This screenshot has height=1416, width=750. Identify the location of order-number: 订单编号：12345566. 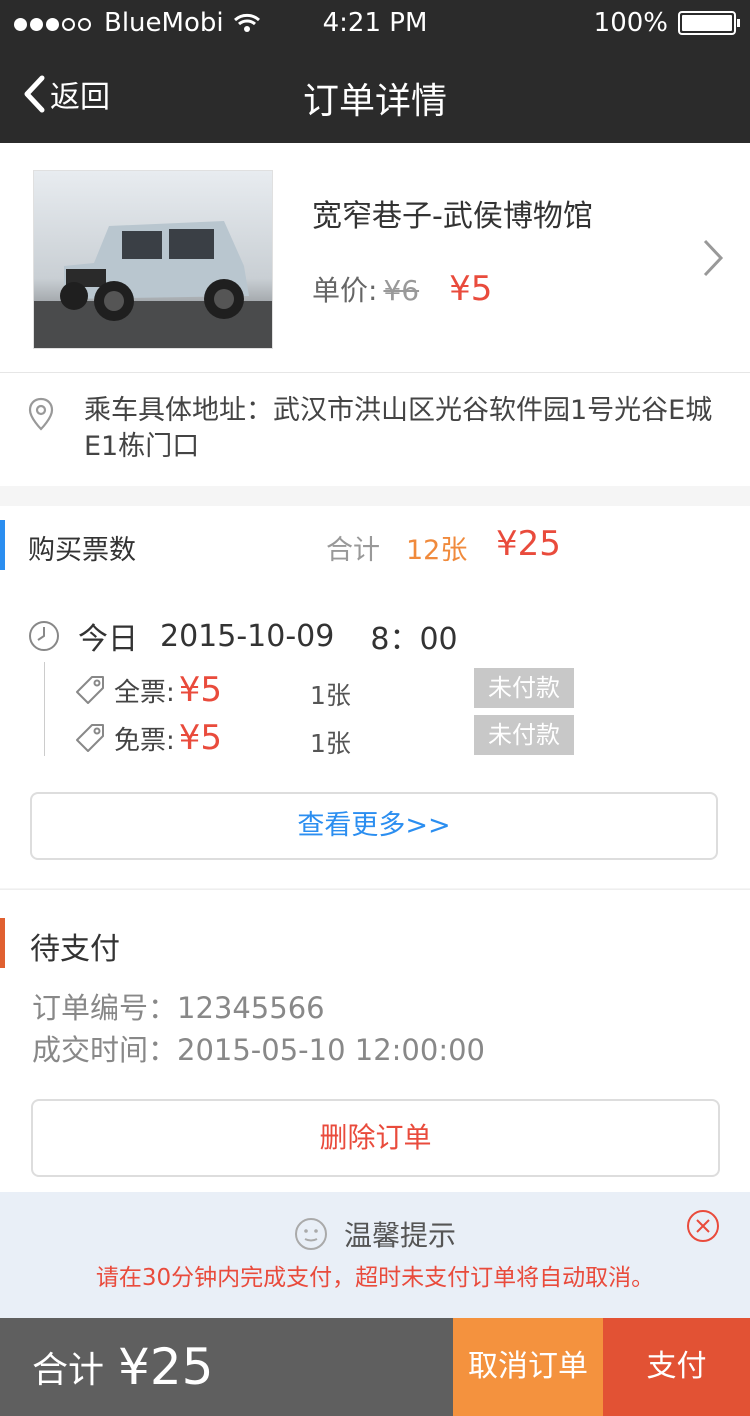
(178, 1008).